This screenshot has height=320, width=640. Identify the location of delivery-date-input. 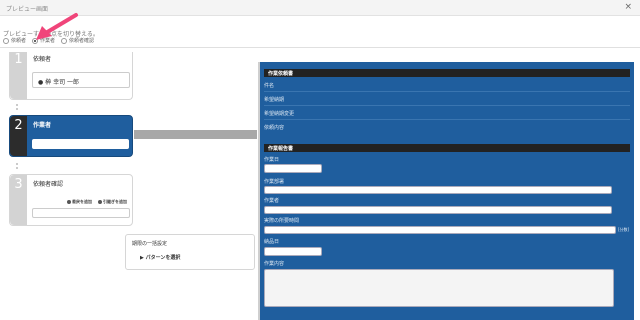
(293, 251).